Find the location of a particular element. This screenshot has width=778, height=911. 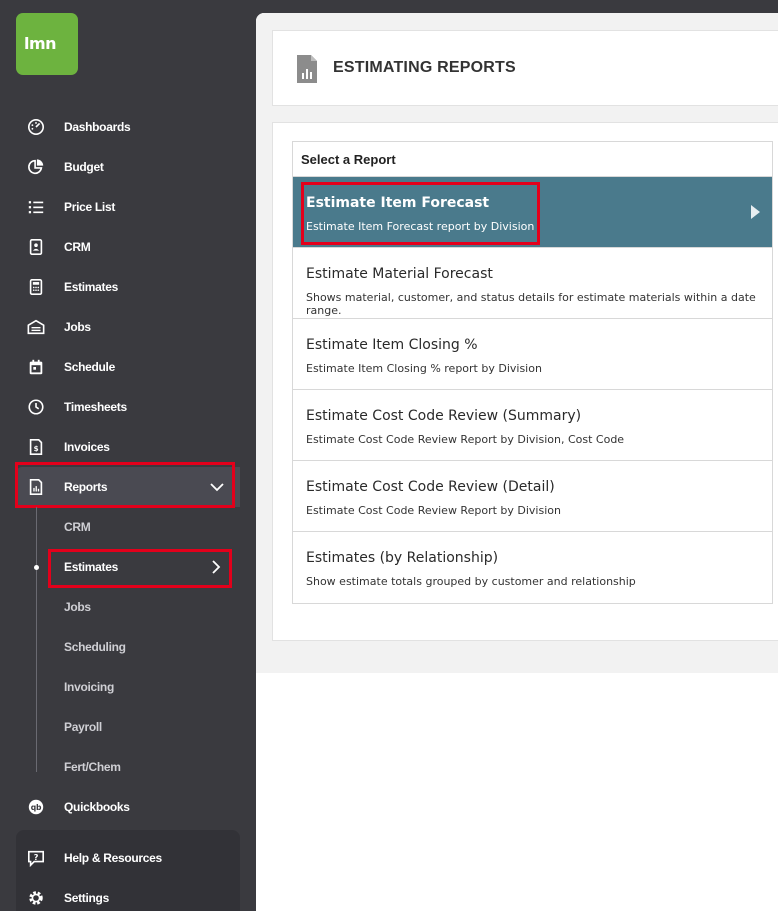

logo-text: lmn is located at coordinates (40, 43).